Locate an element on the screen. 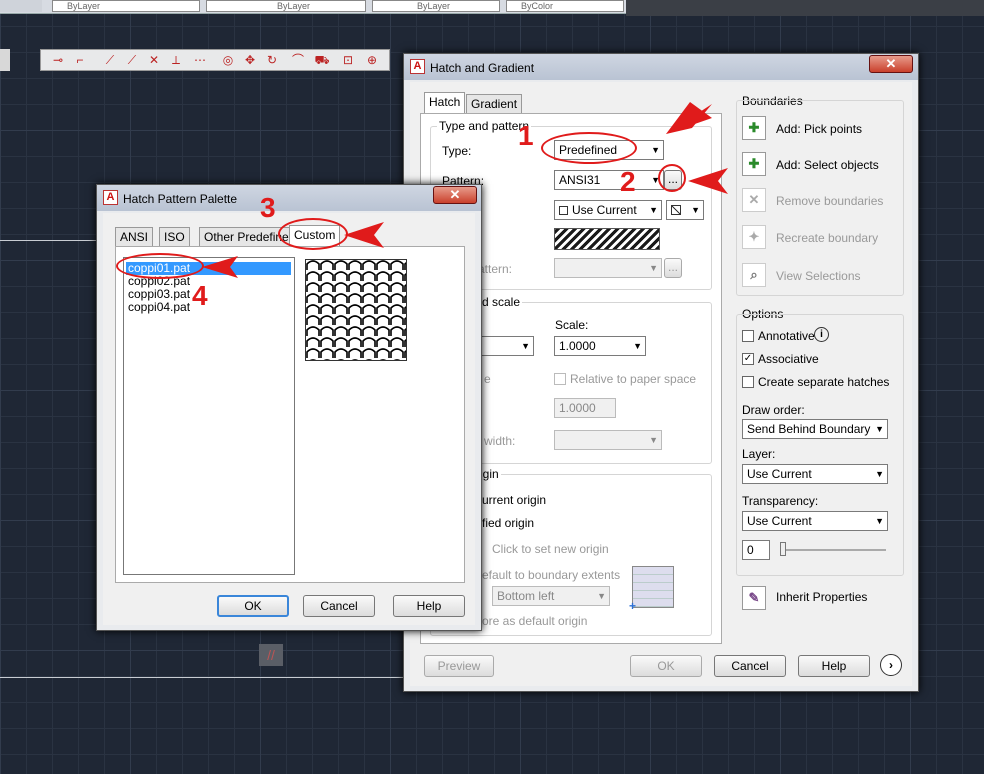 Image resolution: width=984 pixels, height=774 pixels. pattern-combo: ANSI31 ▼ is located at coordinates (609, 180).